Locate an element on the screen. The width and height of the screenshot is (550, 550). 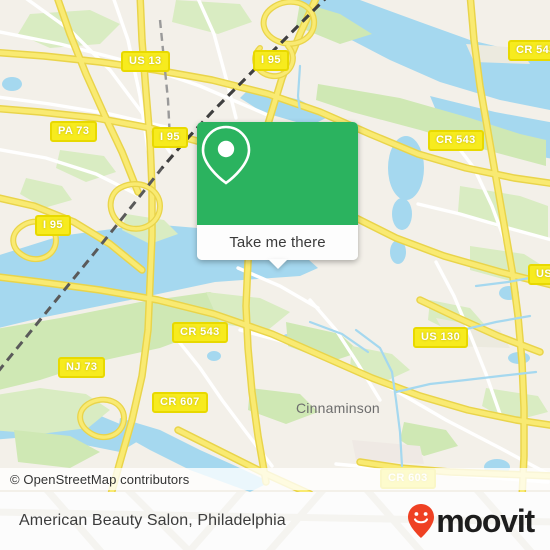
page-title: American Beauty Salon, Philadelphia is located at coordinates (152, 520).